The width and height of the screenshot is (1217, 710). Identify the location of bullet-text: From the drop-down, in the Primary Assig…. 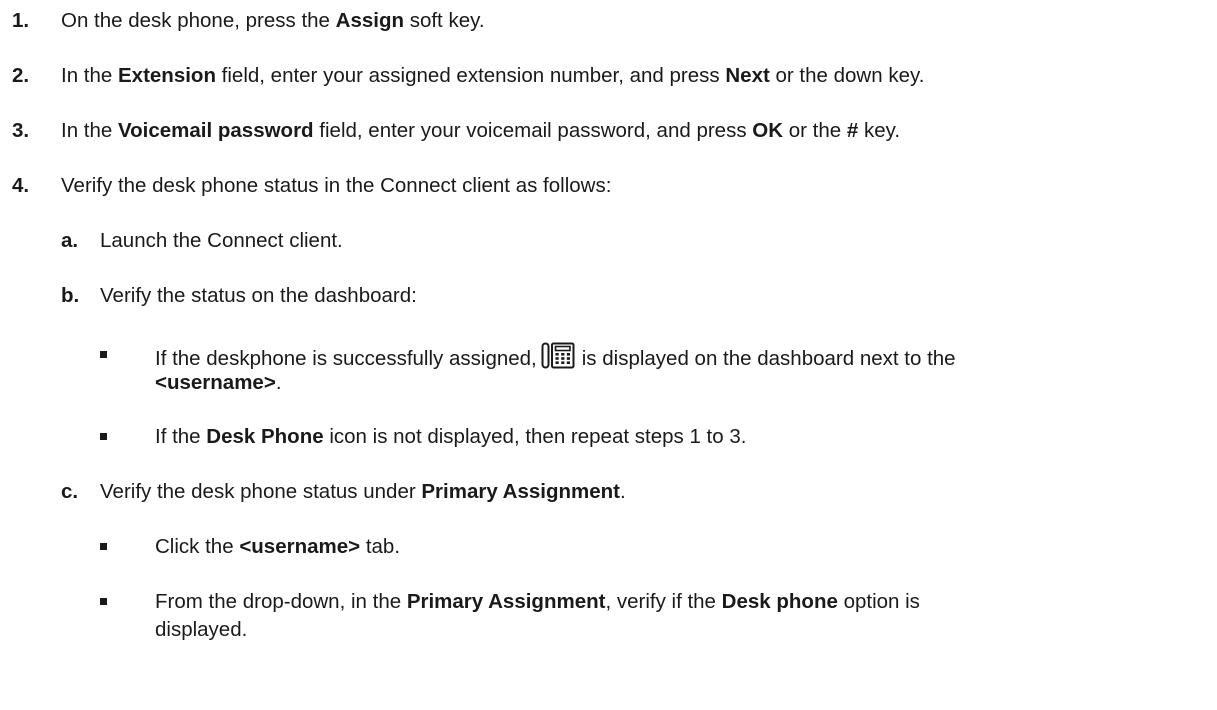
(537, 602).